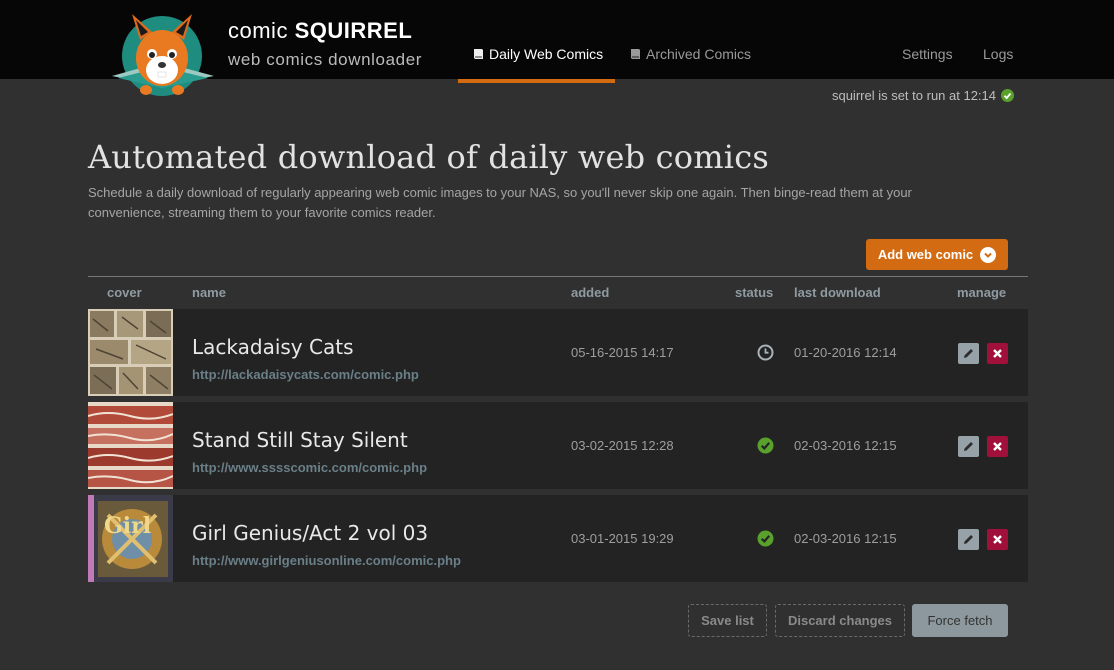  Describe the element at coordinates (536, 81) in the screenshot. I see `active-tab-indicator` at that location.